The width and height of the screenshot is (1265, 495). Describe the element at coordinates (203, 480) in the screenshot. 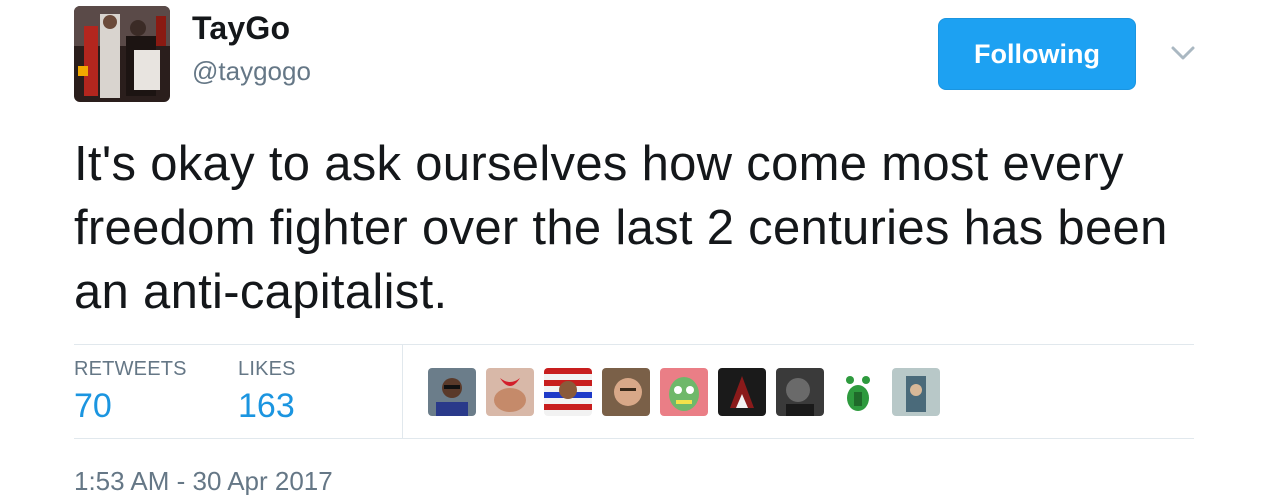

I see `tweet-timestamp: 1:53 AM - 30 Apr 2017` at that location.